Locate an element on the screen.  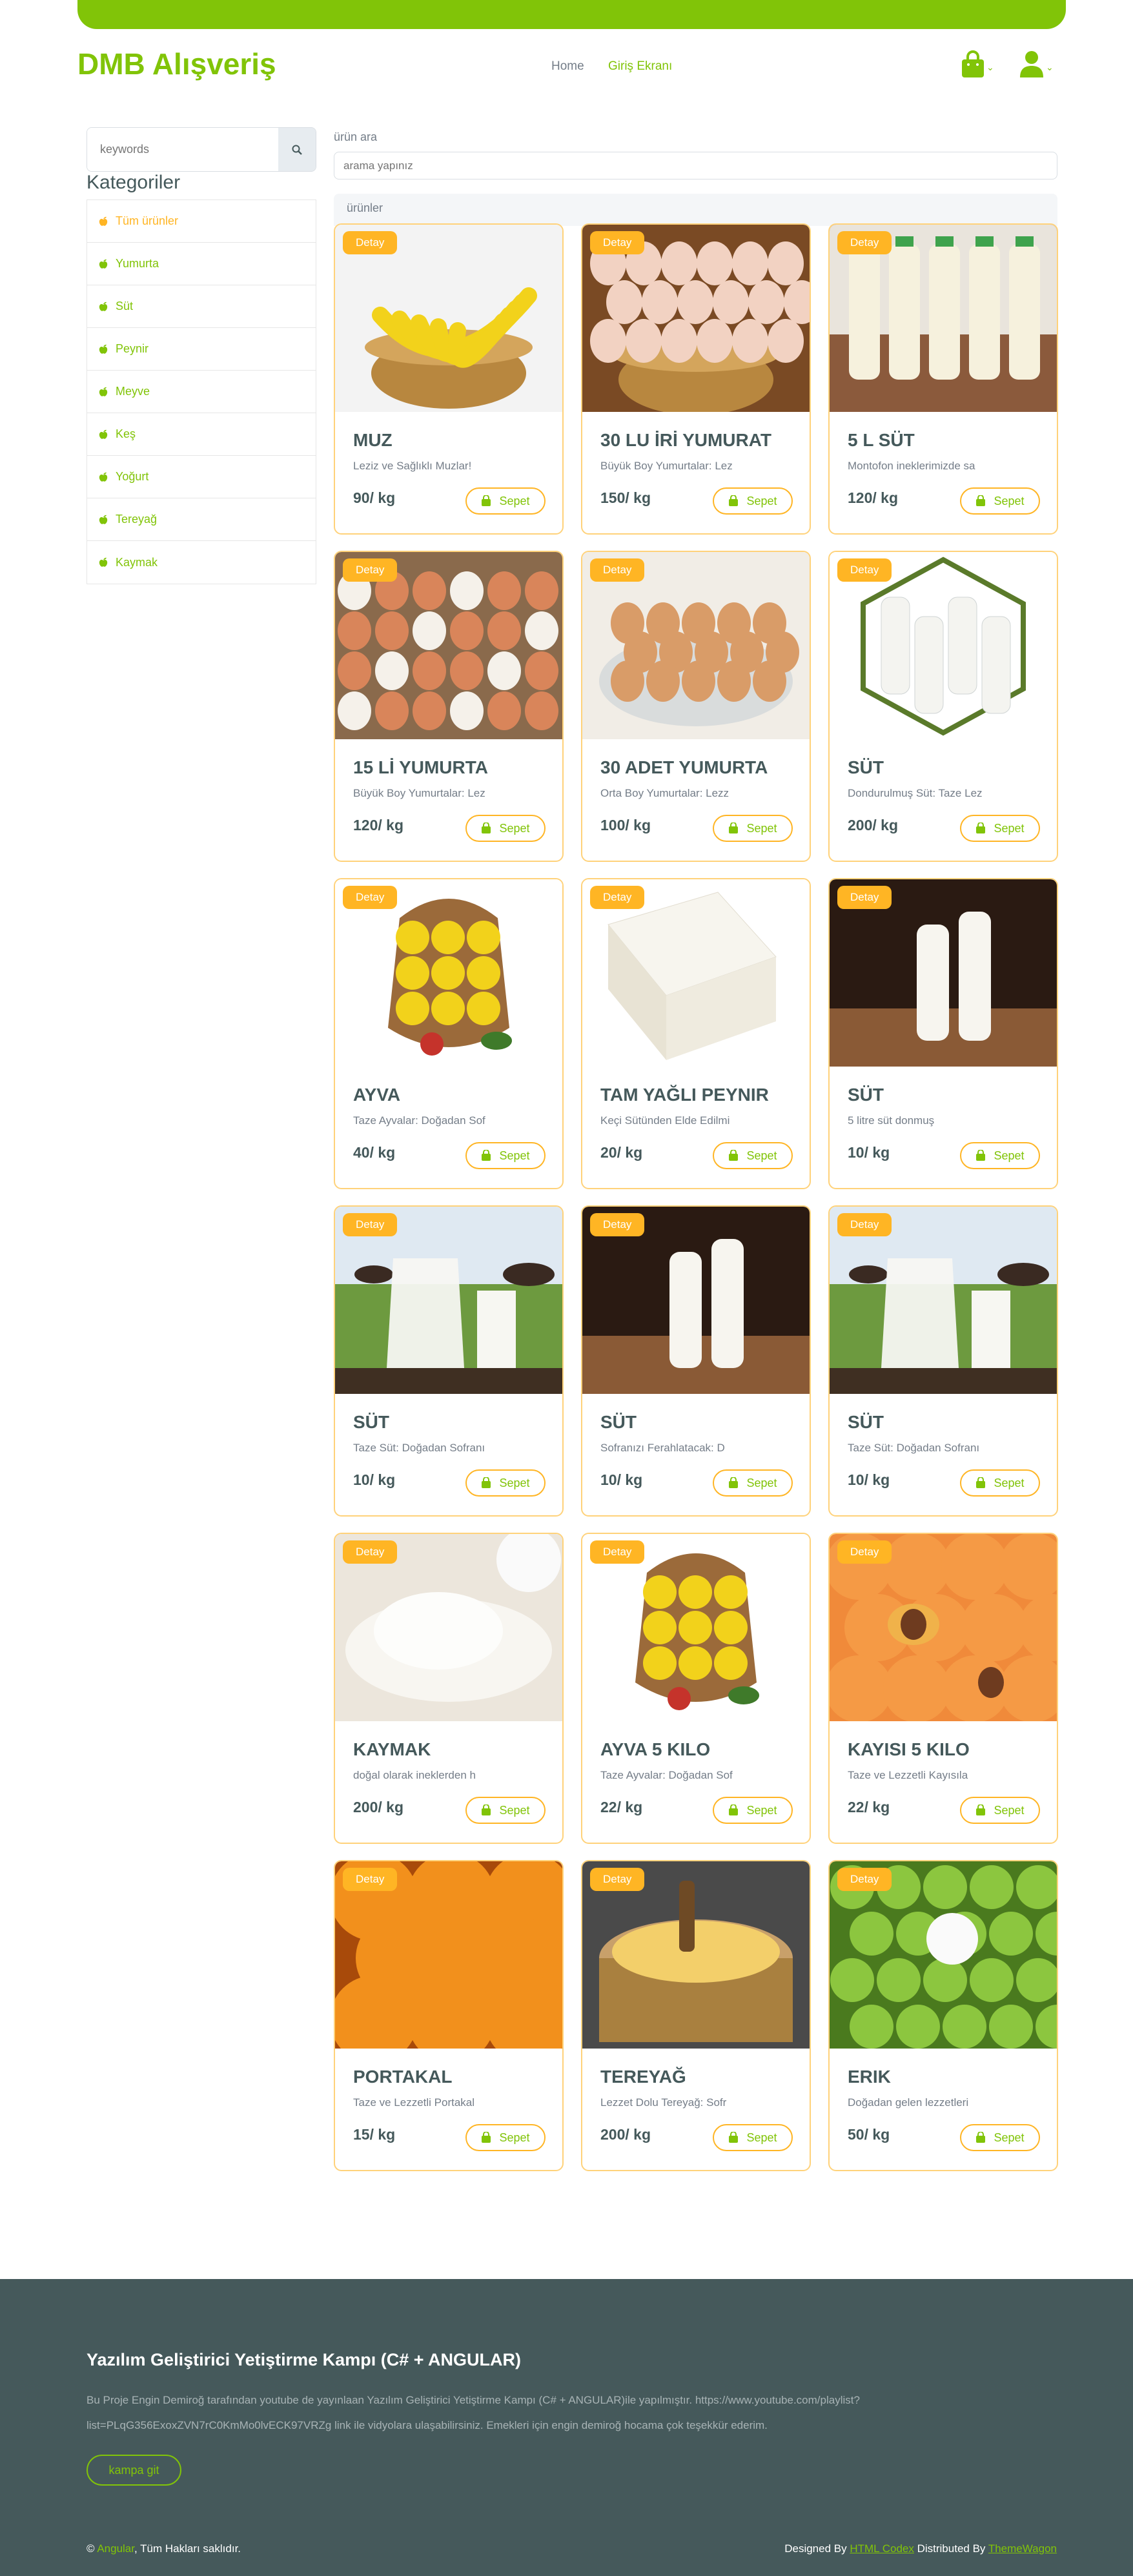
copyright-text: , Tüm Hakları saklıdır. is located at coordinates (187, 2548).